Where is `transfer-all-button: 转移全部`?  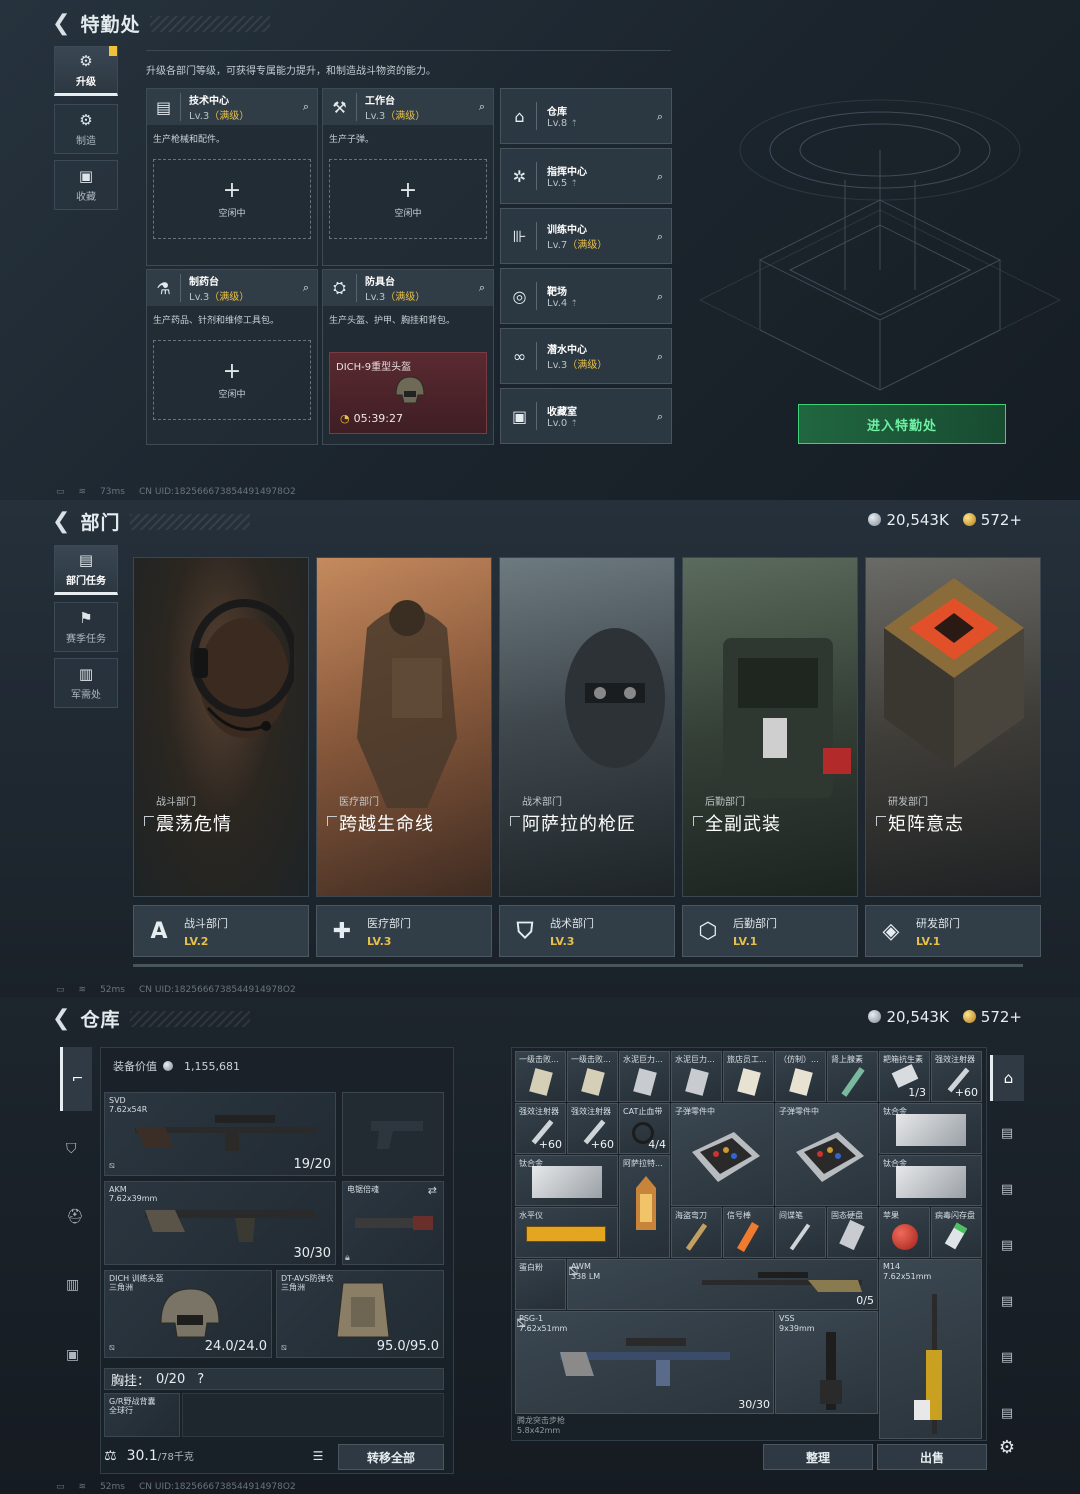 transfer-all-button: 转移全部 is located at coordinates (391, 1457).